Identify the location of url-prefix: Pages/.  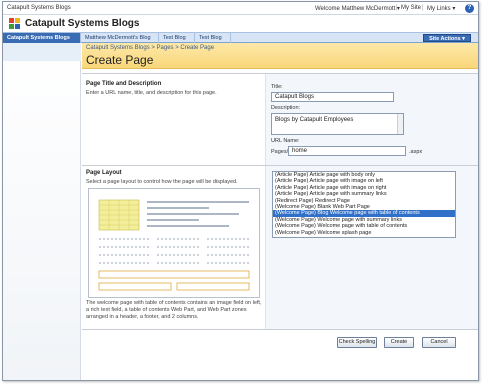
(280, 152).